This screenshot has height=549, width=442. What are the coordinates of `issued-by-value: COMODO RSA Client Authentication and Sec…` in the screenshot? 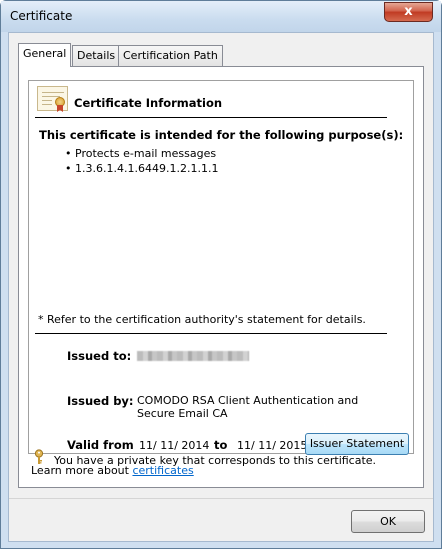 It's located at (248, 407).